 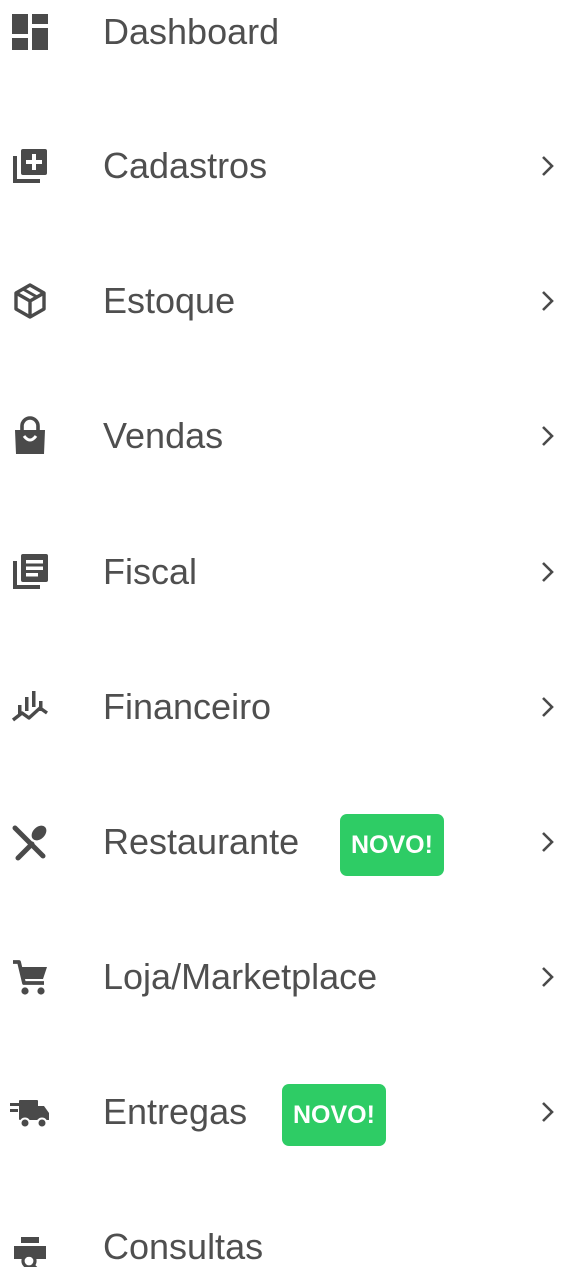 I want to click on box-icon, so click(x=30, y=301).